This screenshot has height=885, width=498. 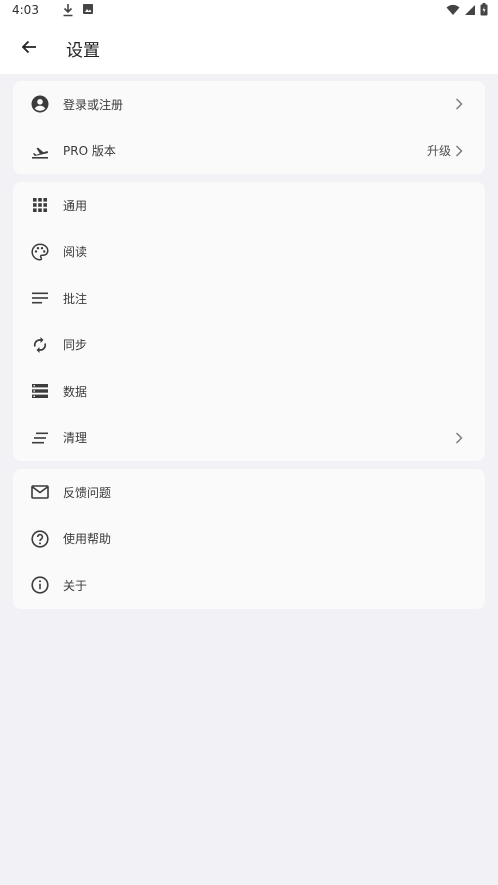 I want to click on sync-icon, so click(x=40, y=345).